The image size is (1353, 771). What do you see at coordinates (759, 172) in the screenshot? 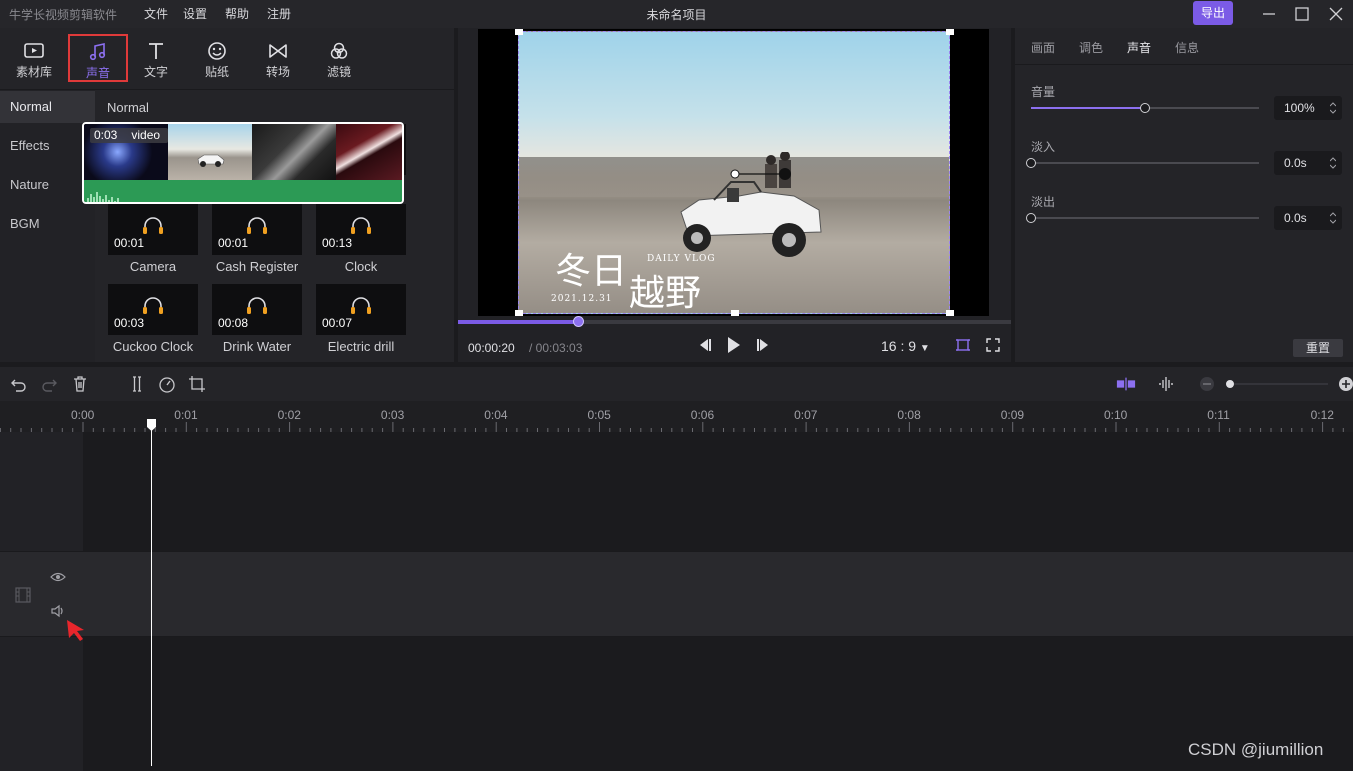
I see `transform-handle-icon` at bounding box center [759, 172].